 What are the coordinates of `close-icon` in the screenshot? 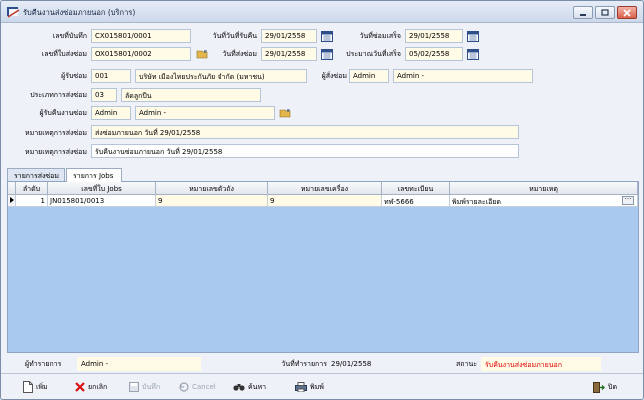 It's located at (627, 12).